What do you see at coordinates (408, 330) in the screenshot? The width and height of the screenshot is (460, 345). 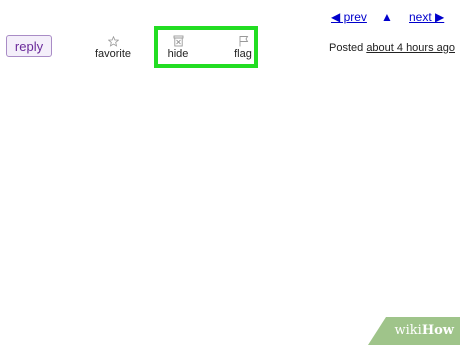 I see `watermark-part1: wiki` at bounding box center [408, 330].